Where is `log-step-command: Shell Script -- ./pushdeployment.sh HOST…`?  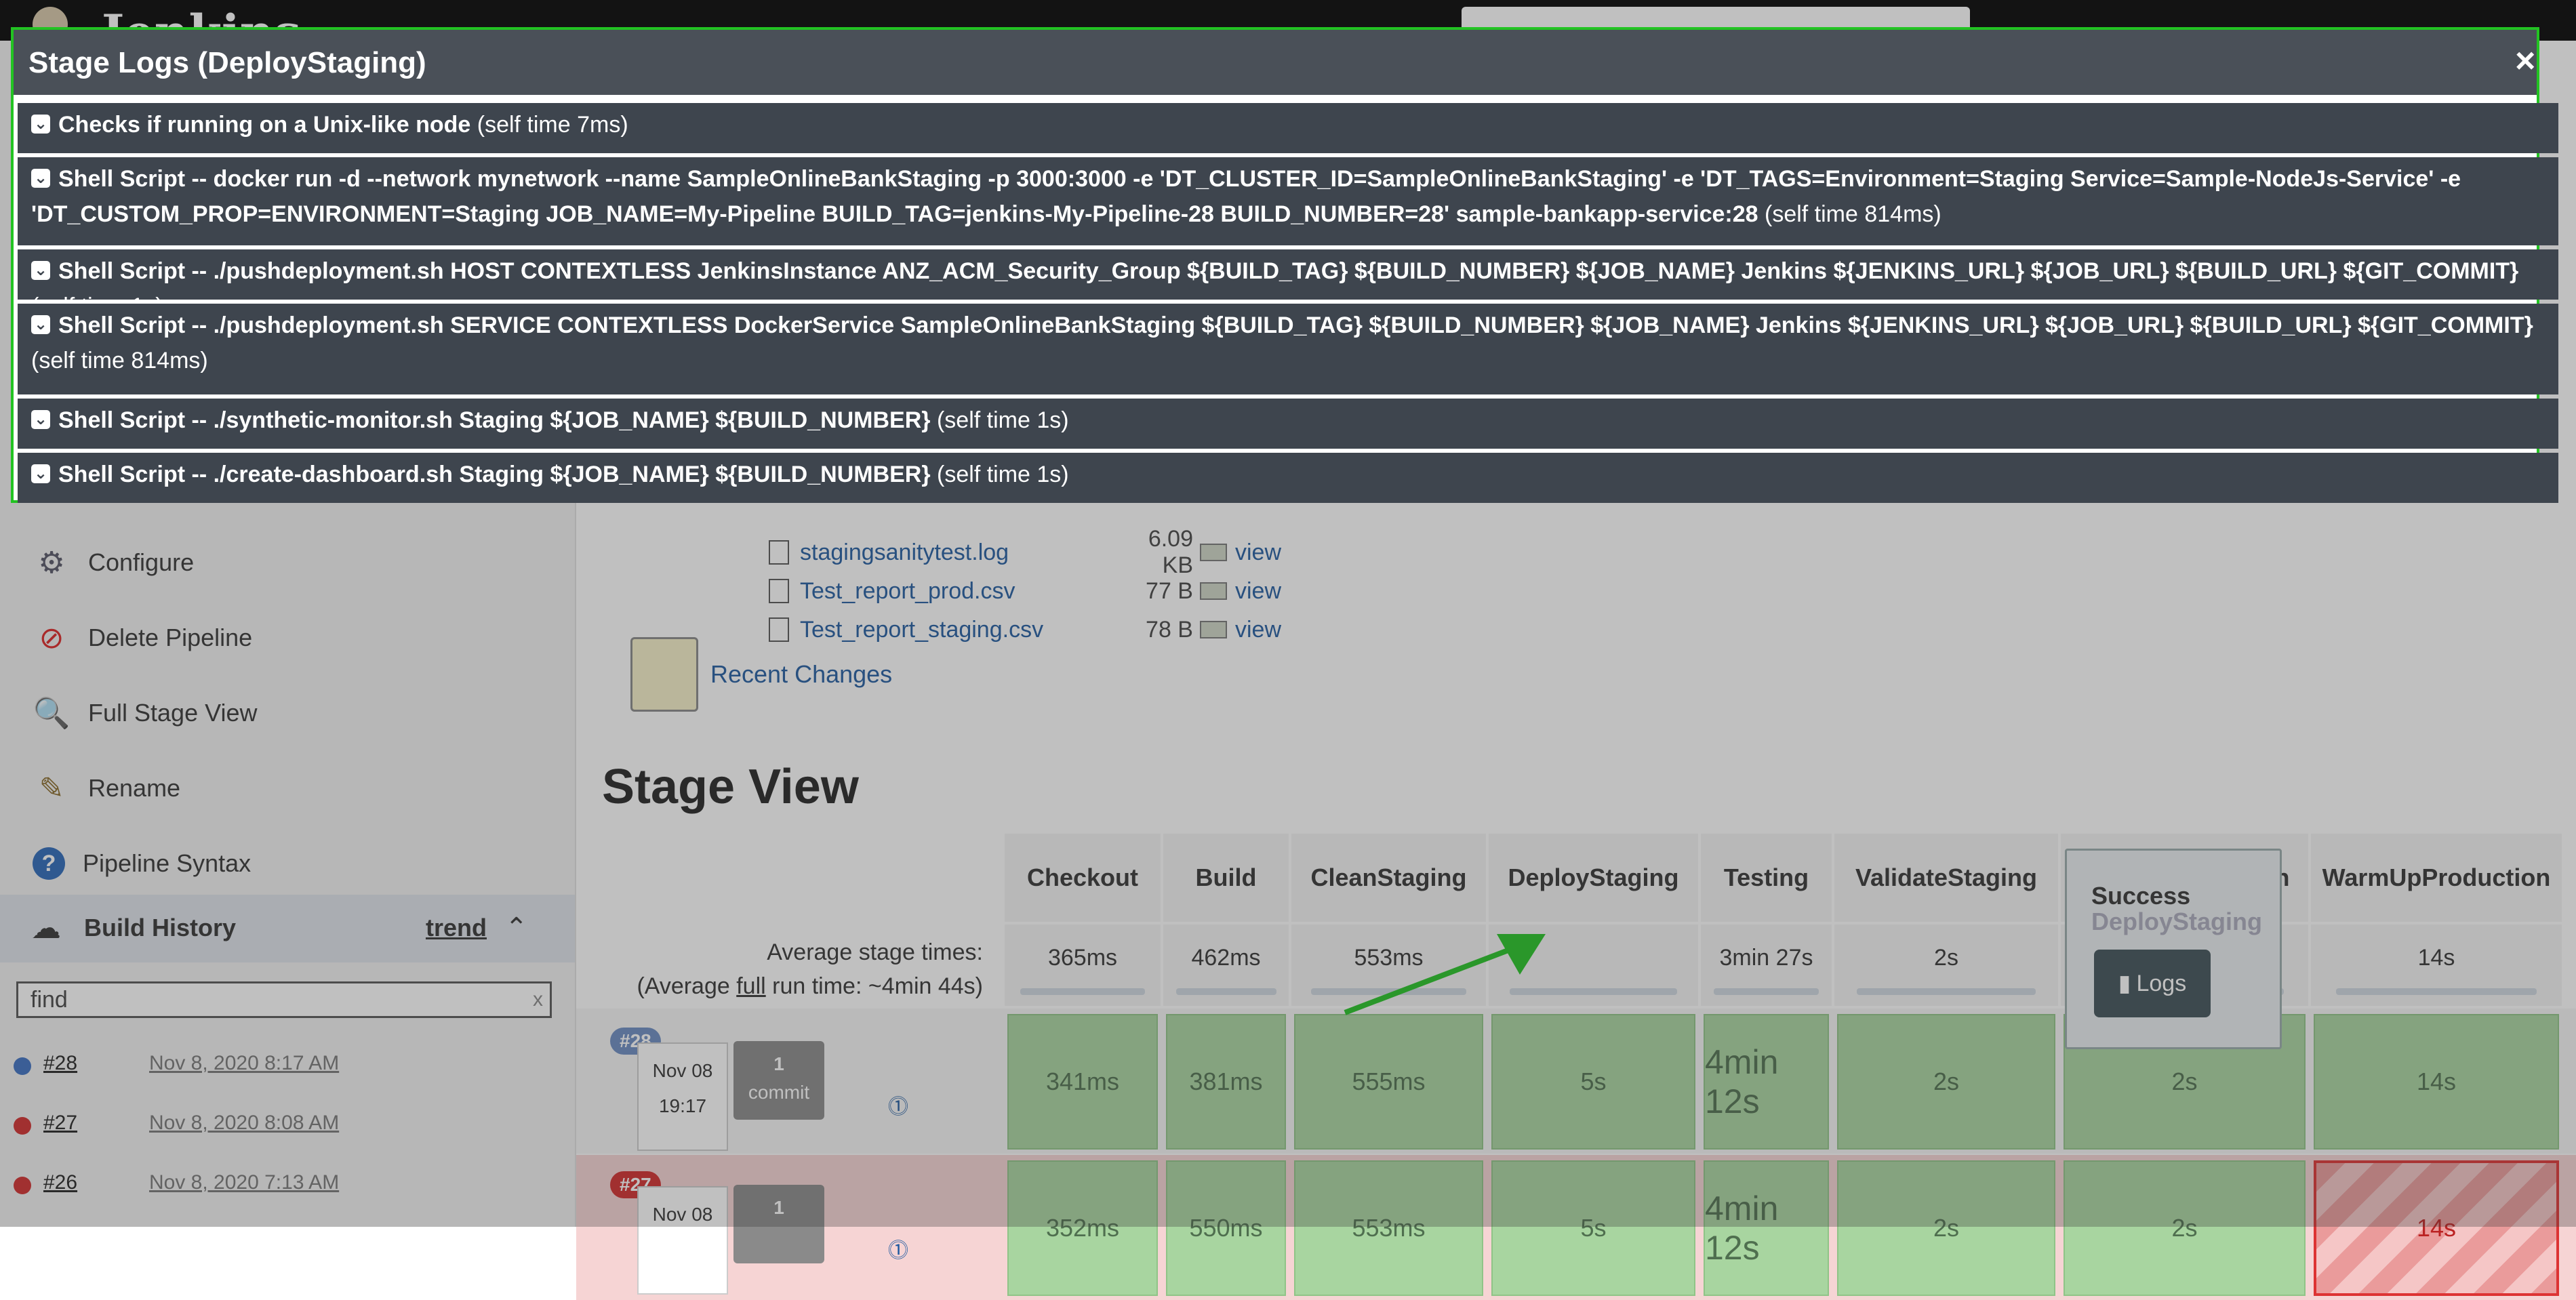
log-step-command: Shell Script -- ./pushdeployment.sh HOST… is located at coordinates (1288, 271).